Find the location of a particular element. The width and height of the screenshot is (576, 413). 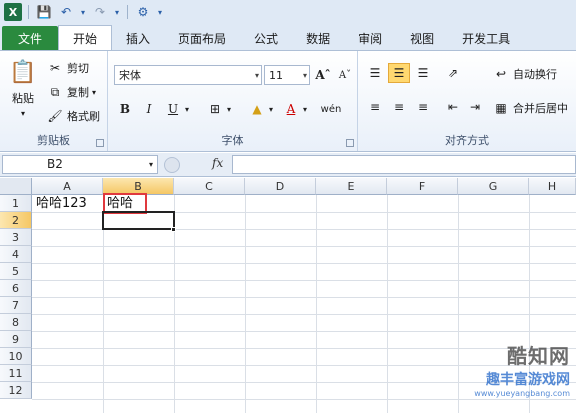

tools-icon: ⚙ is located at coordinates (143, 12).